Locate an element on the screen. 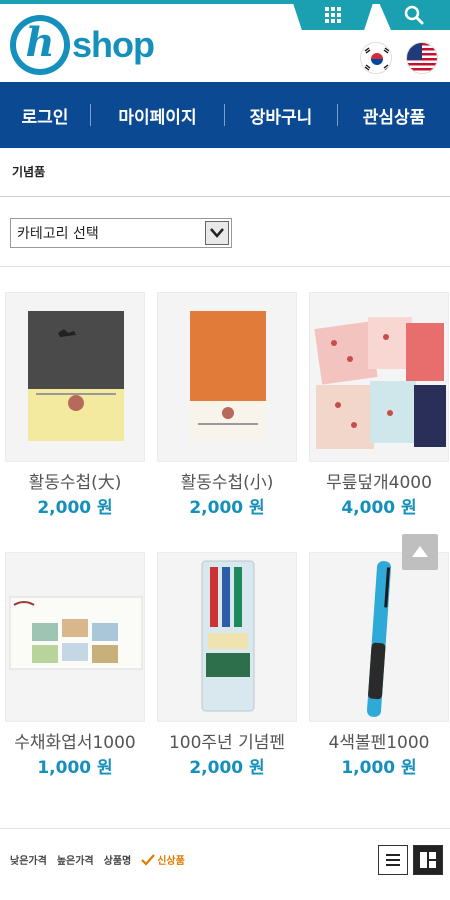  main-nav: 로그인 마이페이지 장바구니 관심상품 is located at coordinates (225, 115).